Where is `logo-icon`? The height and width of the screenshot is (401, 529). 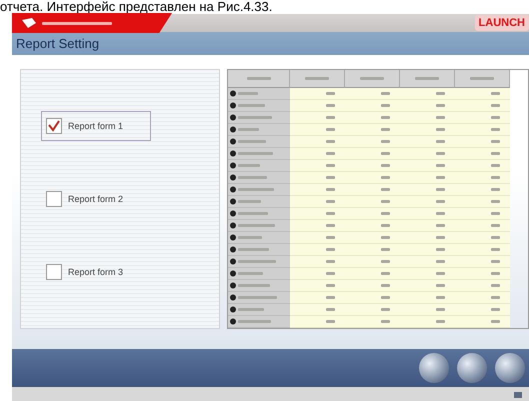 logo-icon is located at coordinates (92, 23).